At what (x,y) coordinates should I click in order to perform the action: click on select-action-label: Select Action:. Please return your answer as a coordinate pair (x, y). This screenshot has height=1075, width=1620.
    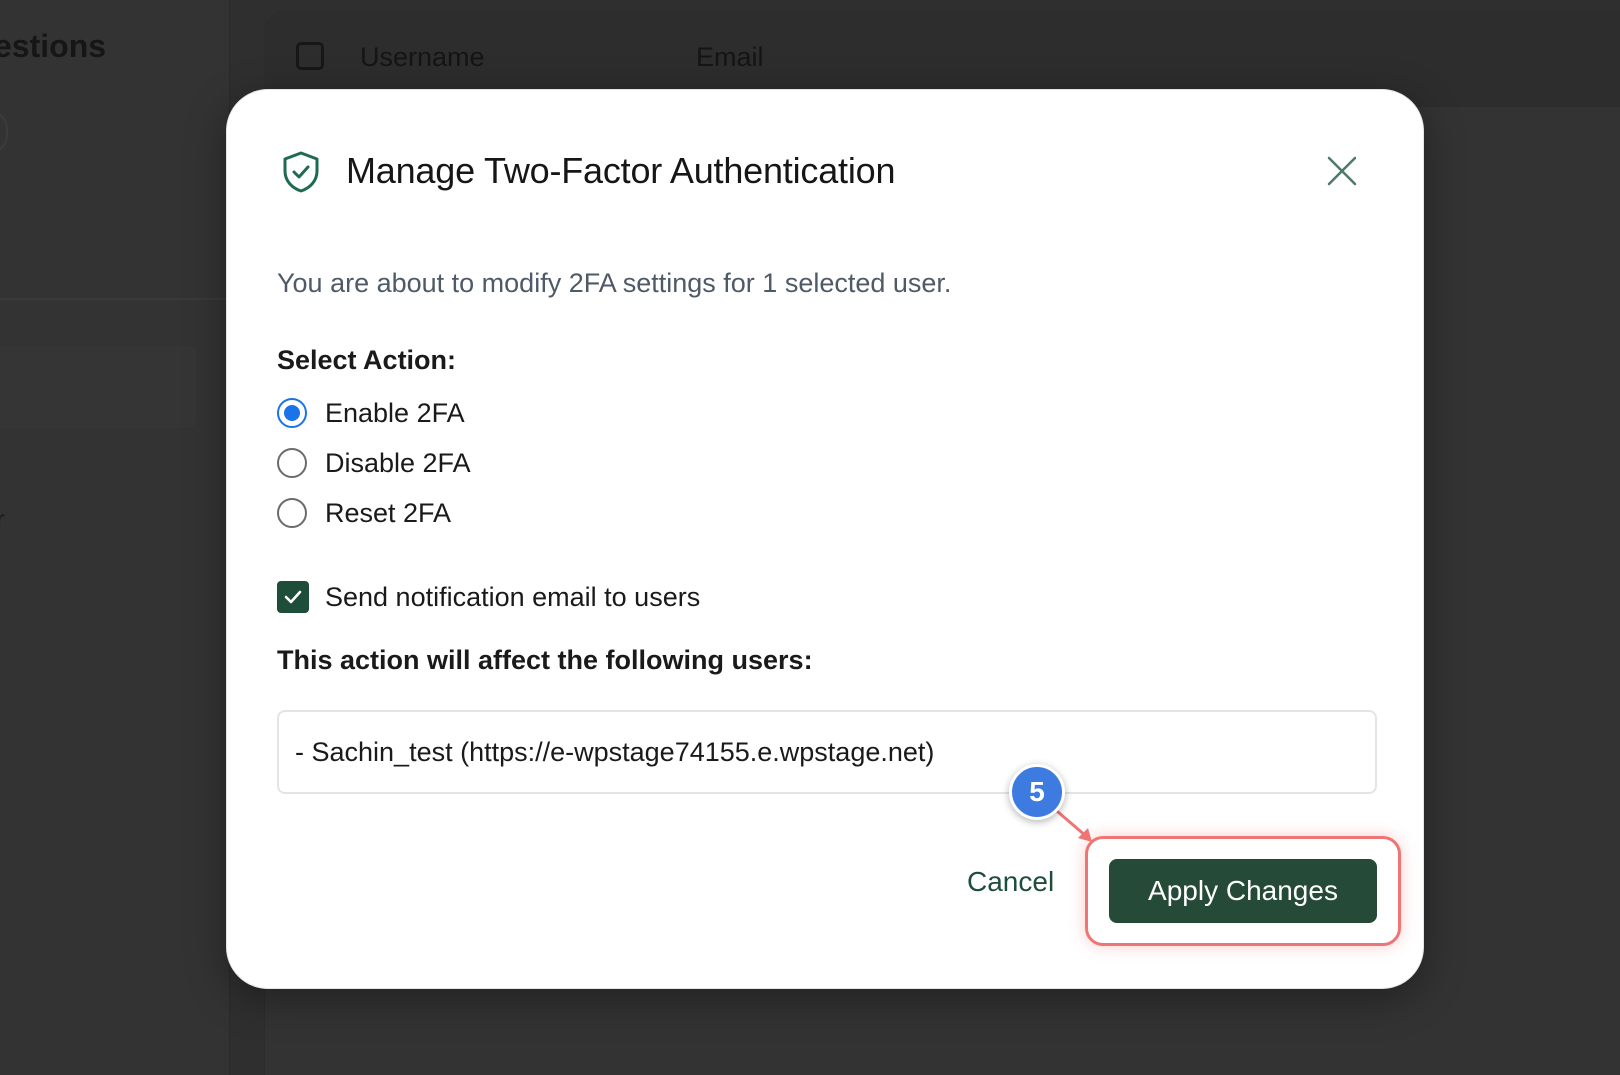
    Looking at the image, I should click on (367, 360).